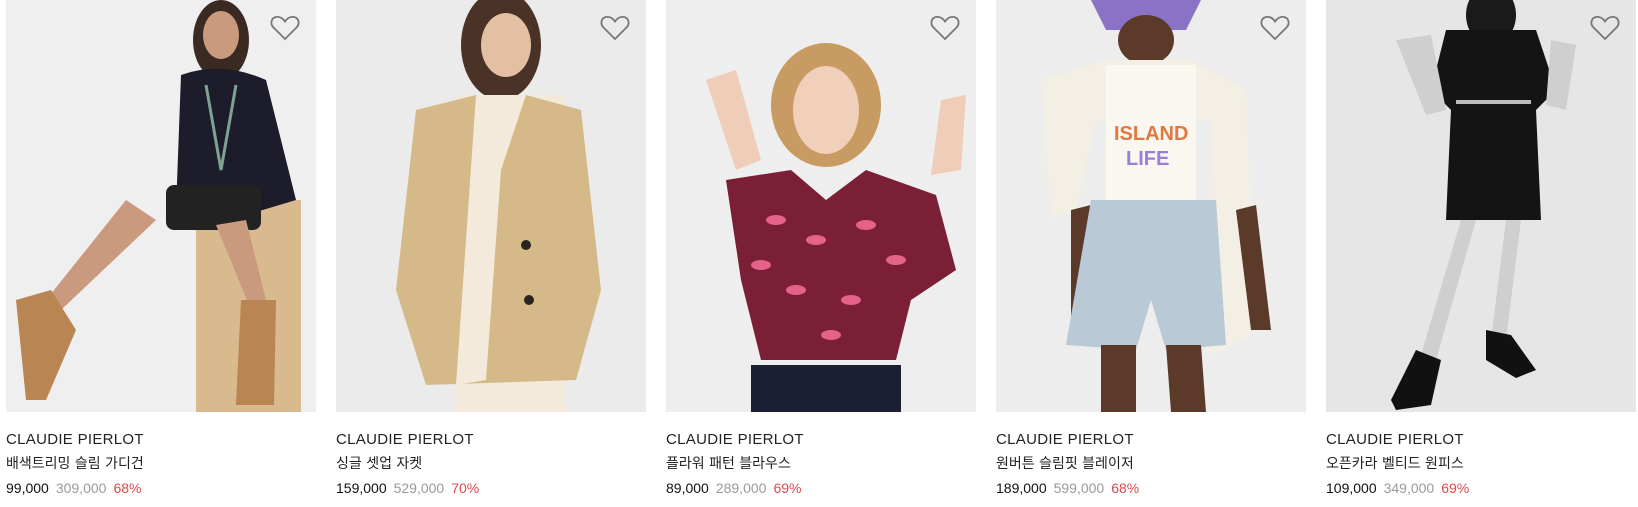 This screenshot has height=507, width=1638. Describe the element at coordinates (1481, 488) in the screenshot. I see `product-prices: 109,000 349,000 69%` at that location.